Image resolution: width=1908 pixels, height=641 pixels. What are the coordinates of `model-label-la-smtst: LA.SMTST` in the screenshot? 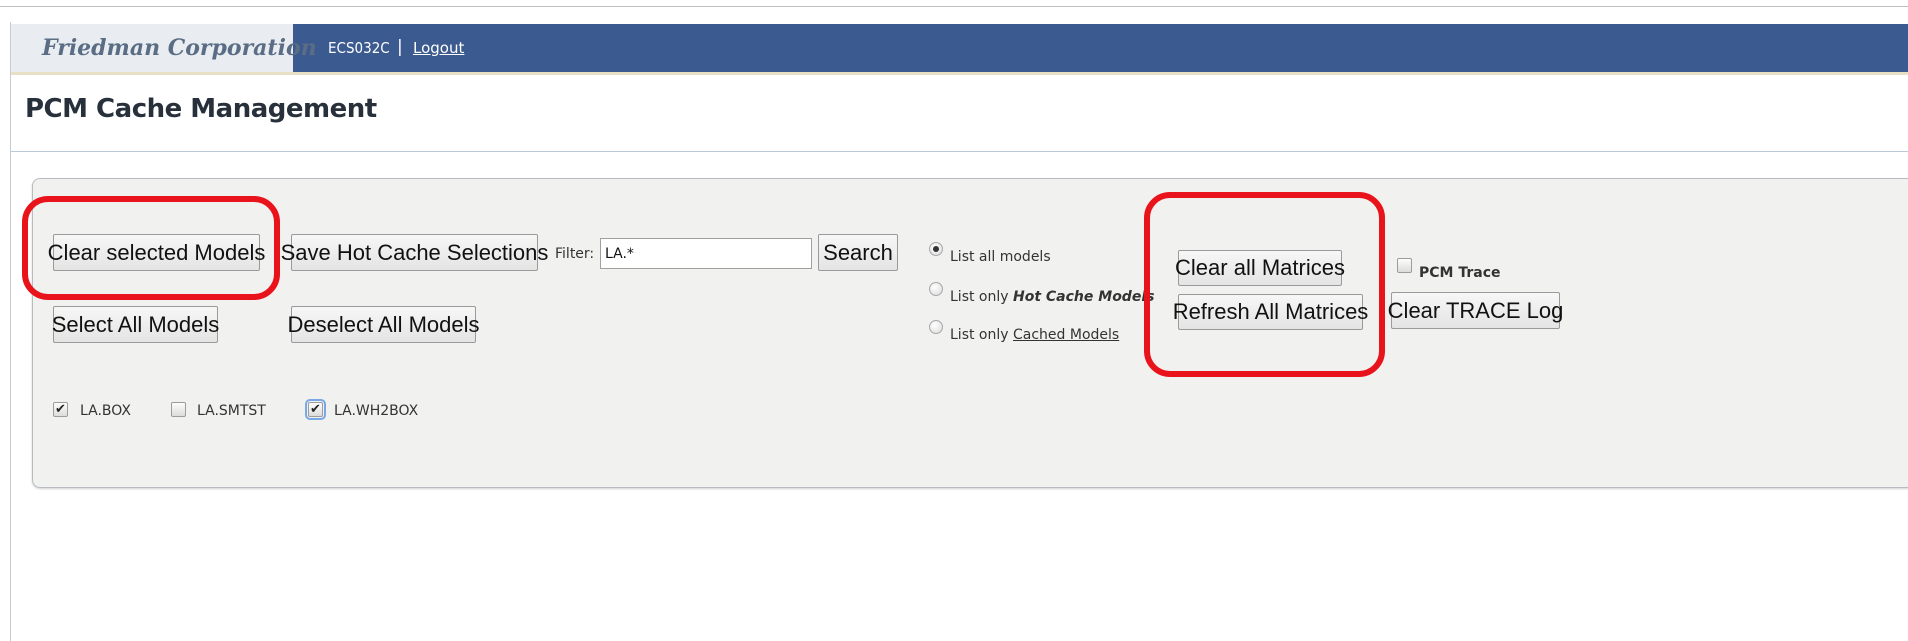 It's located at (231, 411).